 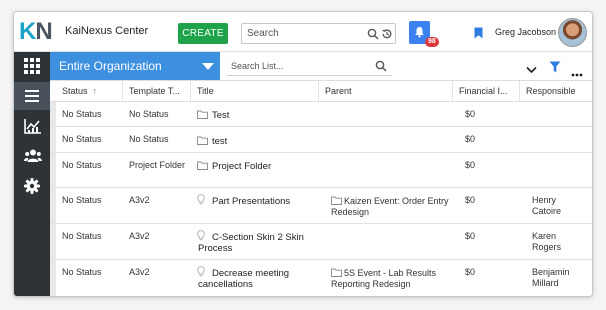 What do you see at coordinates (386, 92) in the screenshot?
I see `column-header-parent: Parent` at bounding box center [386, 92].